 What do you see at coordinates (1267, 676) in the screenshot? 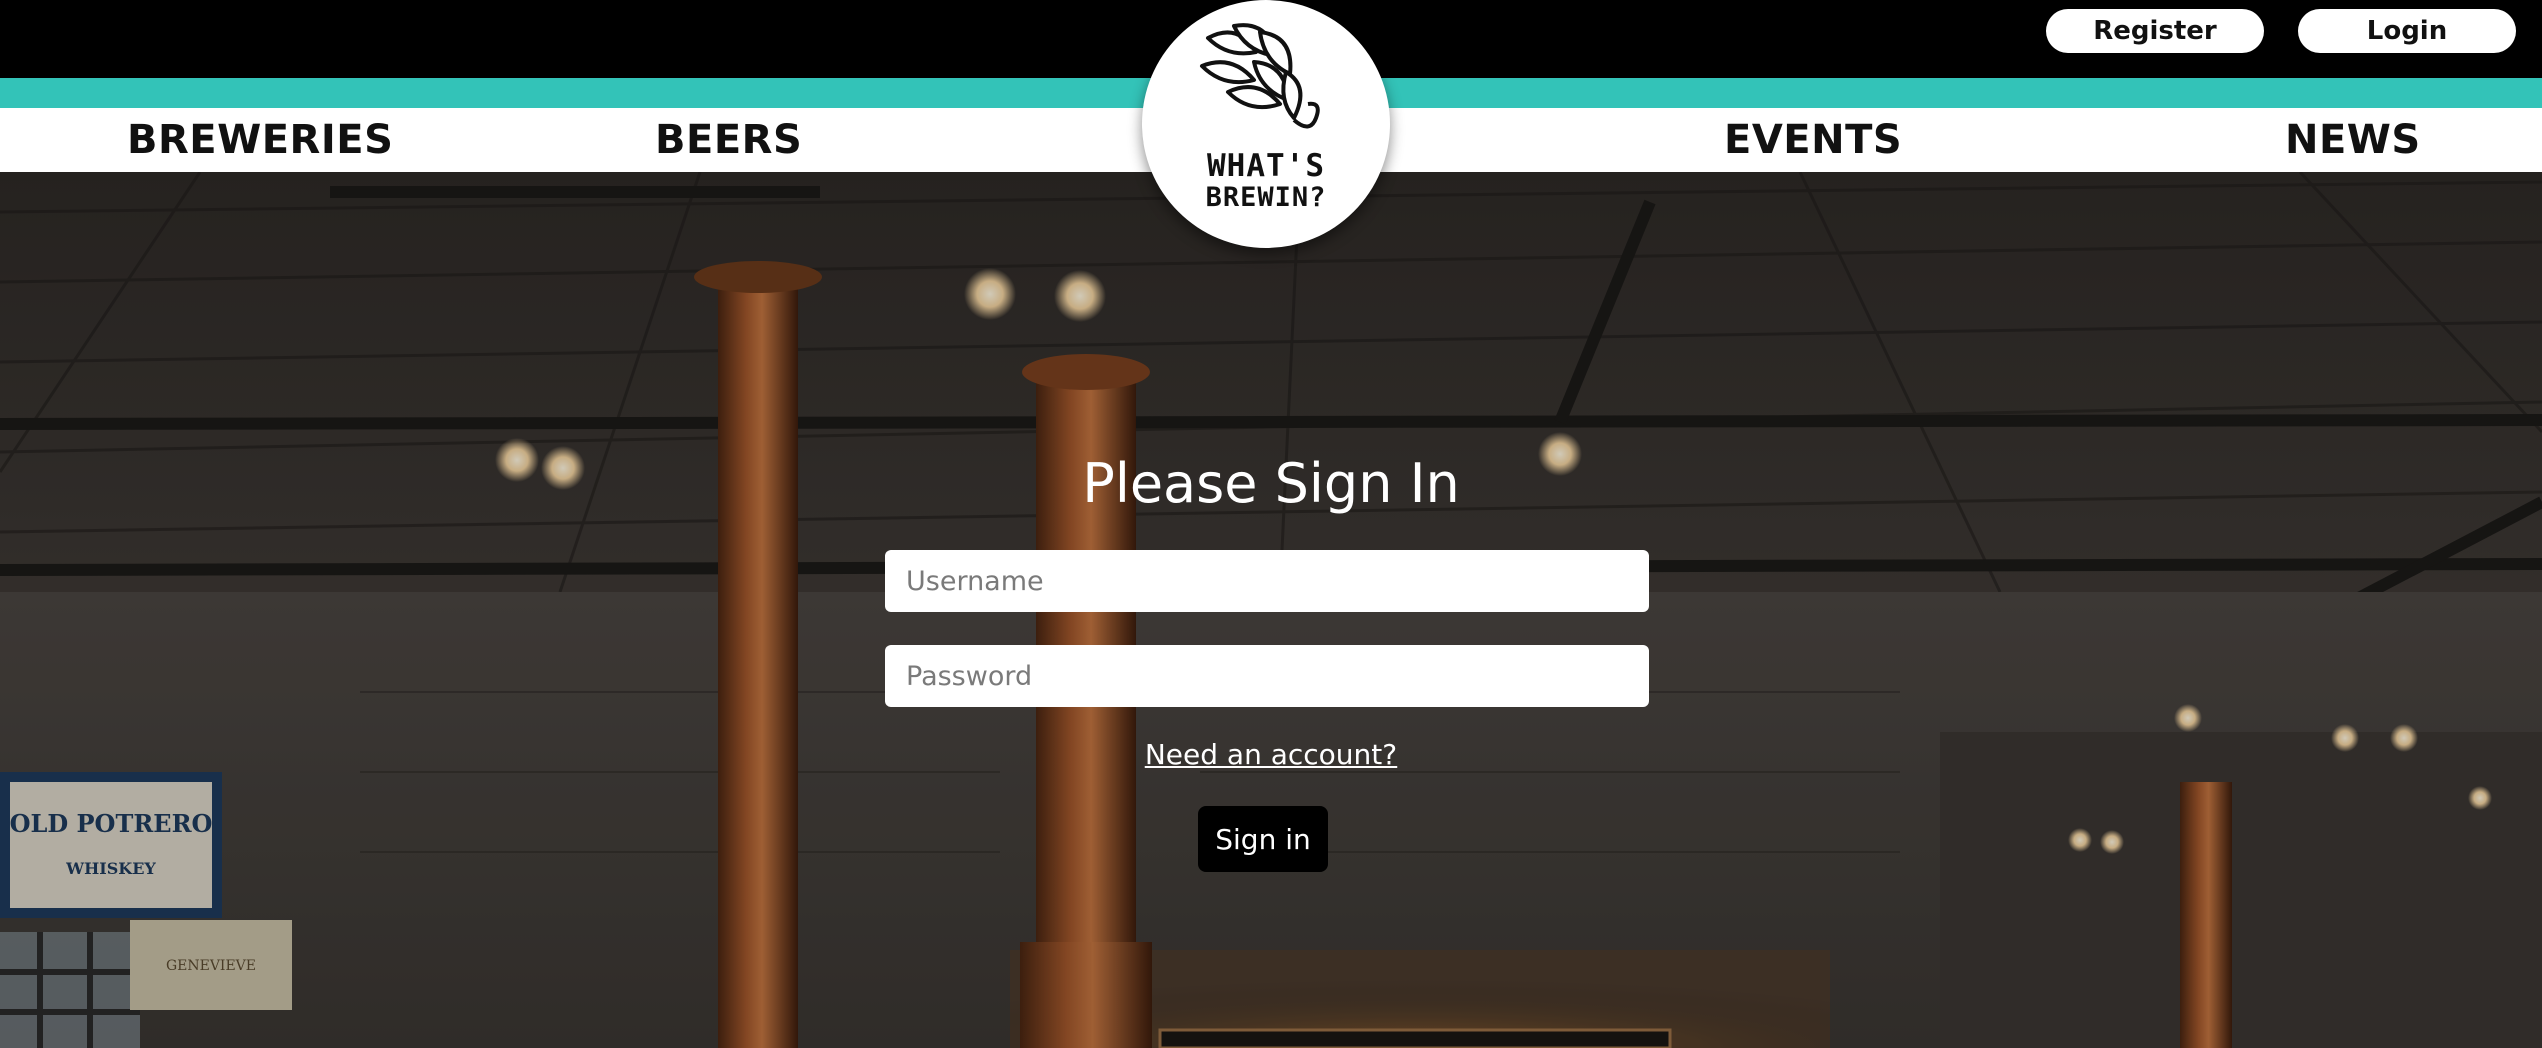
I see `password-input` at bounding box center [1267, 676].